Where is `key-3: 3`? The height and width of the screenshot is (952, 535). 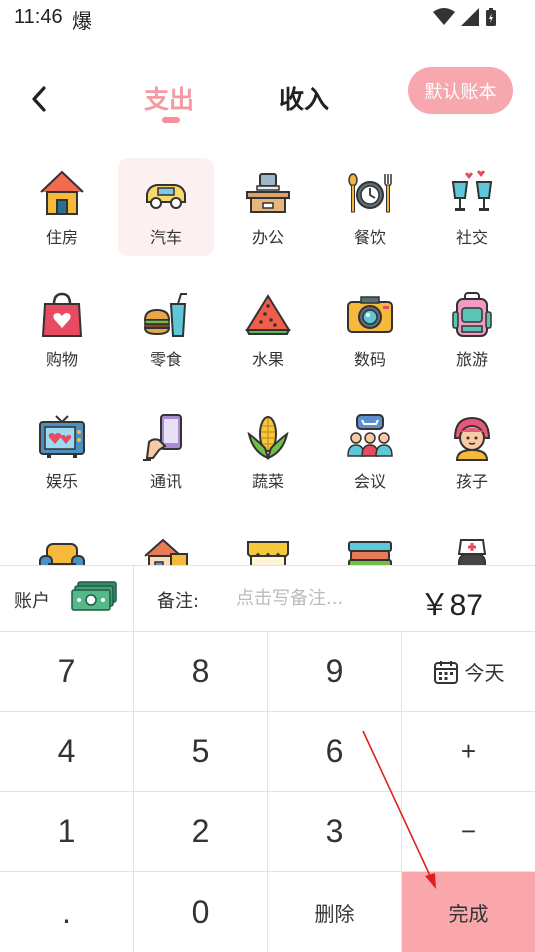
key-3: 3 is located at coordinates (335, 832).